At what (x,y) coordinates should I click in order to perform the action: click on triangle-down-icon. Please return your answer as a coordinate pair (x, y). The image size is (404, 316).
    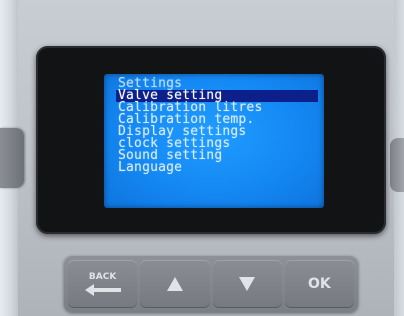
    Looking at the image, I should click on (247, 284).